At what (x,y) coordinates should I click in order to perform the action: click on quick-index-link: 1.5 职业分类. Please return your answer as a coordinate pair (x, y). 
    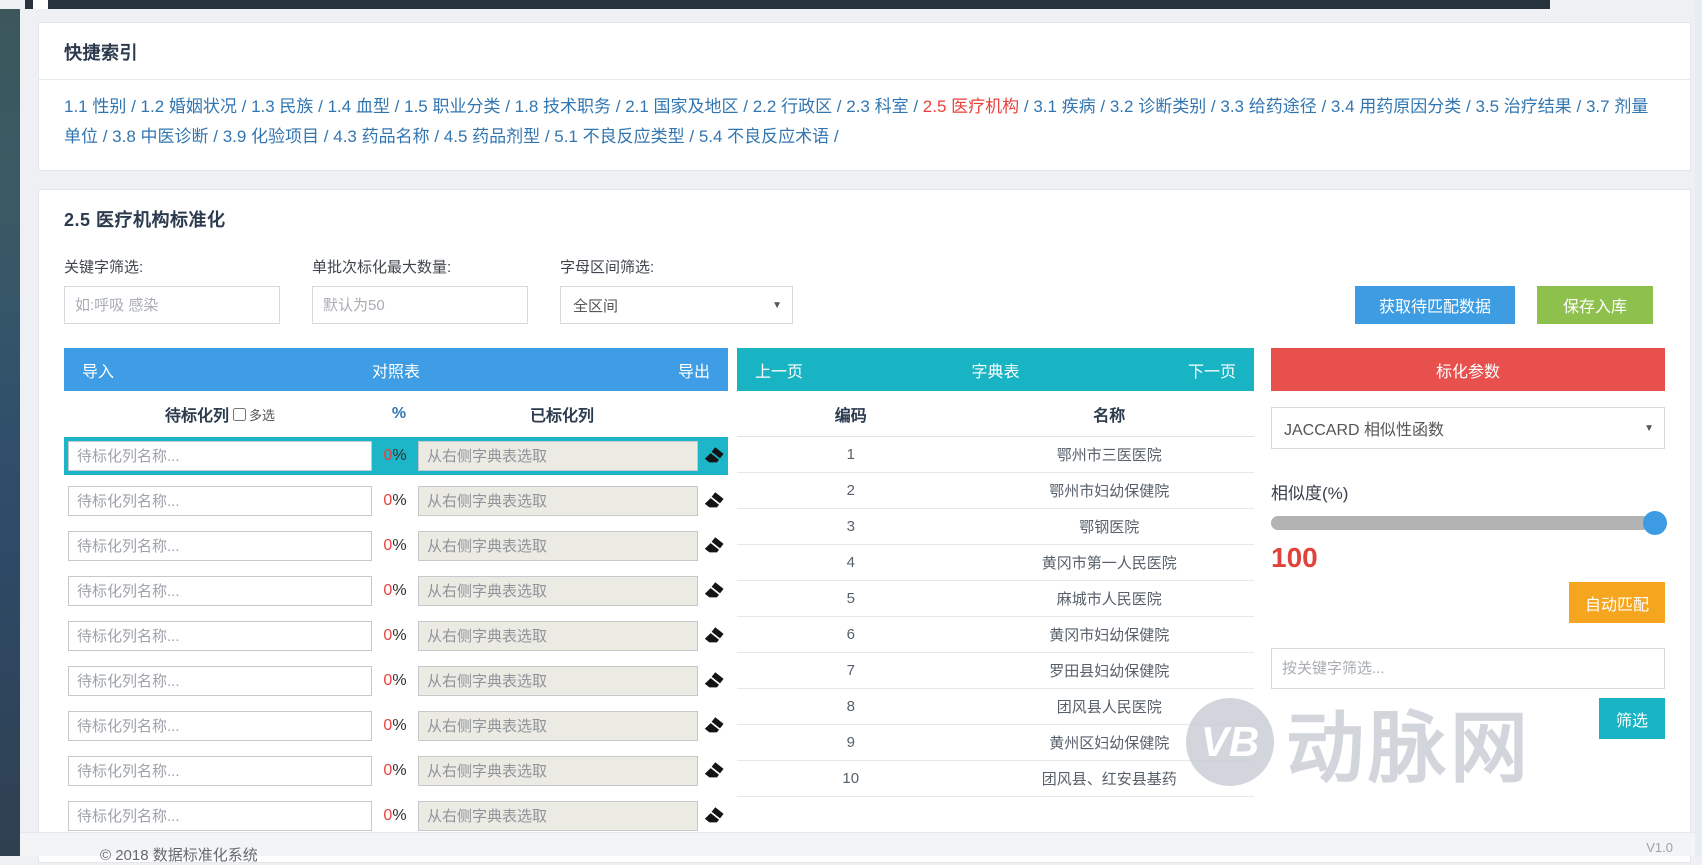
    Looking at the image, I should click on (452, 106).